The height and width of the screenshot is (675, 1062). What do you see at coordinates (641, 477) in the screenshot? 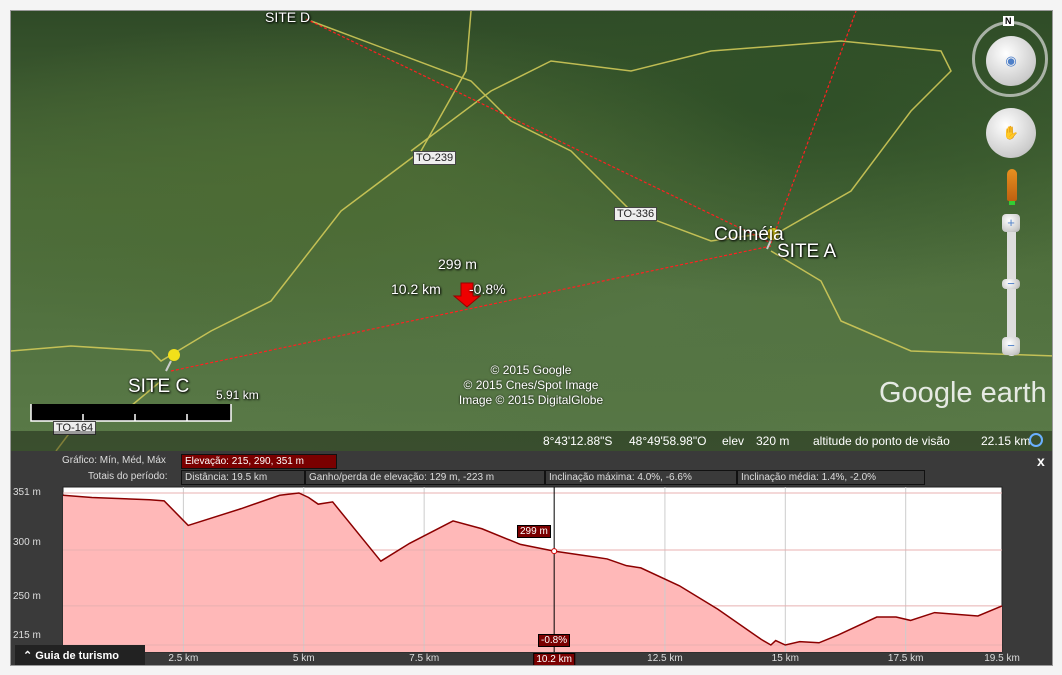
I see `max-slope: Inclinação máxima: 4.0%, -6.6%` at bounding box center [641, 477].